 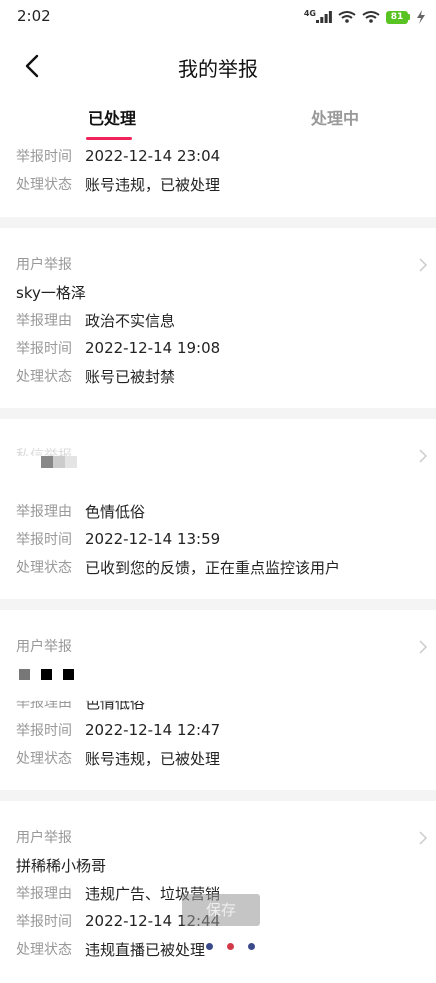 I want to click on status-icons: 4G 81, so click(x=365, y=17).